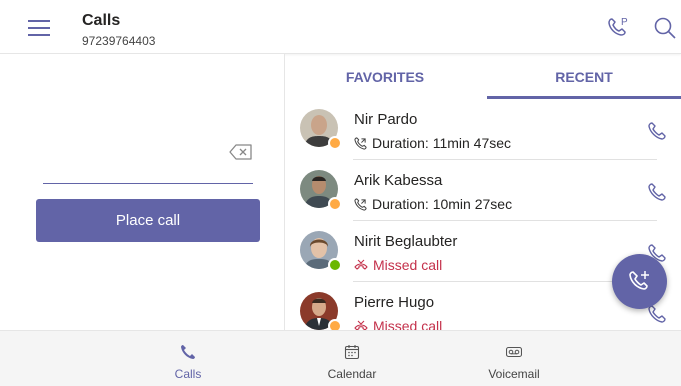  What do you see at coordinates (386, 119) in the screenshot?
I see `contact-name: Nir Pardo` at bounding box center [386, 119].